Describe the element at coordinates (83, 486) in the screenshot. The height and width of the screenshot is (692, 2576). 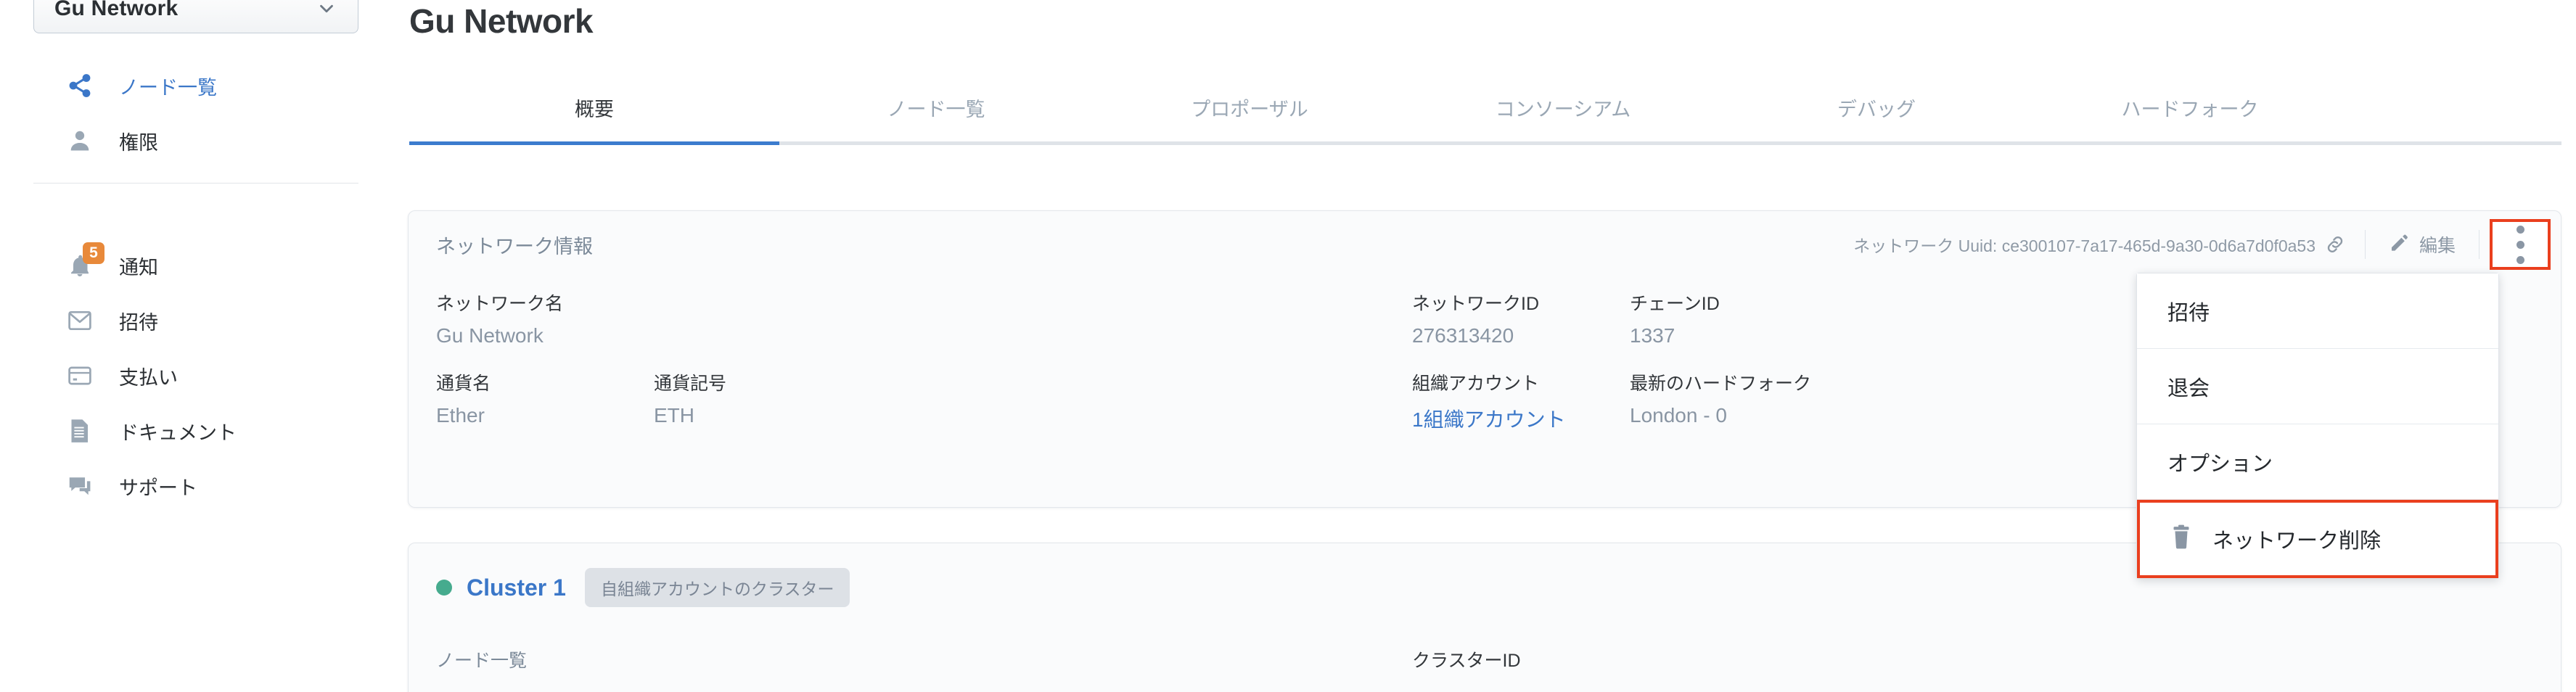
I see `chat-bubbles-icon` at that location.